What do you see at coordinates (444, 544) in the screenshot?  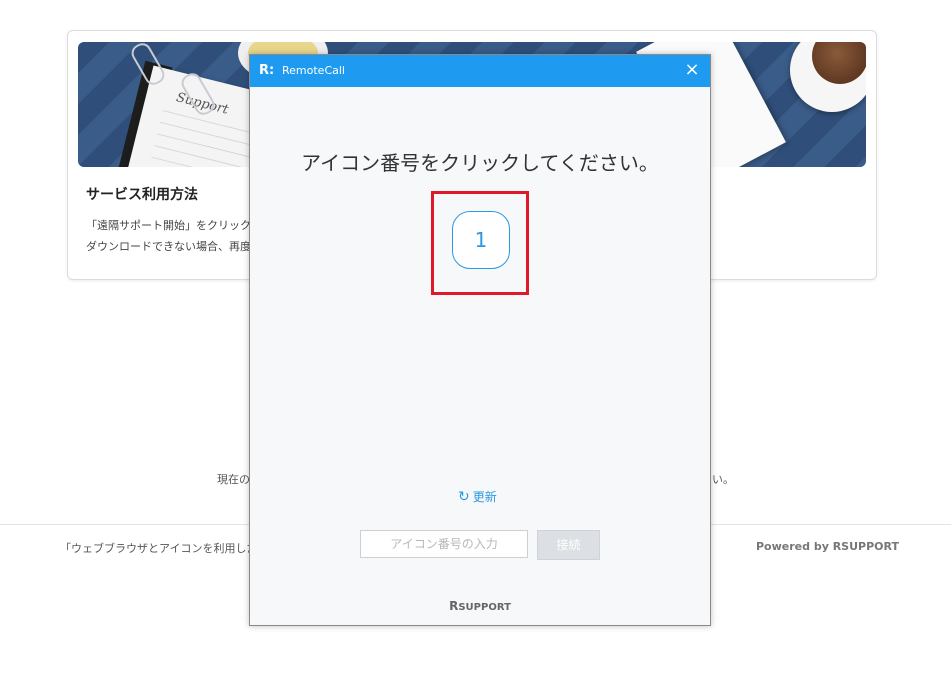 I see `icon-number-input` at bounding box center [444, 544].